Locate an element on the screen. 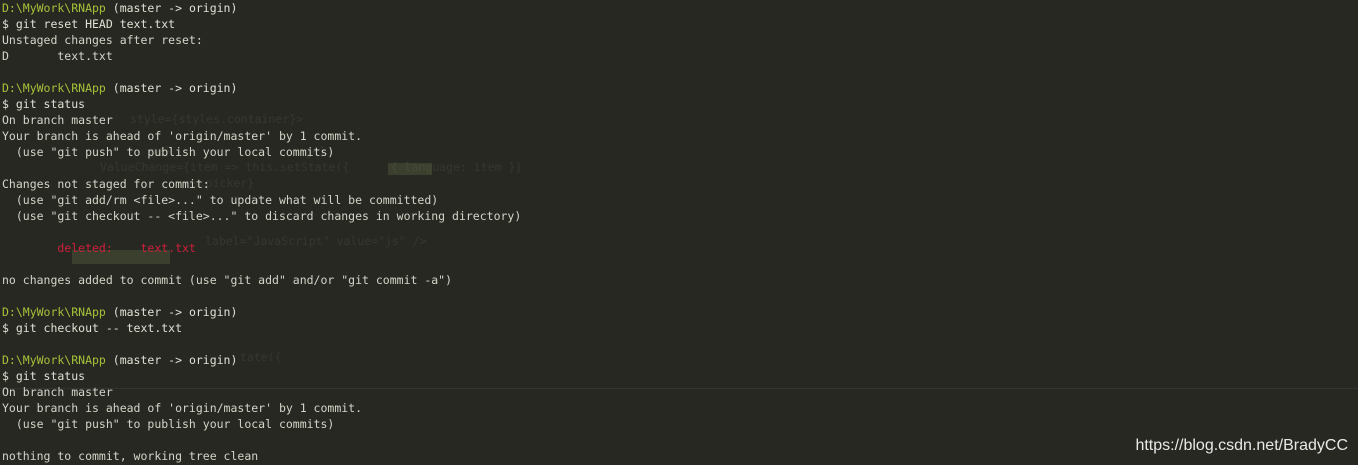 The width and height of the screenshot is (1358, 465). output-line: D text.txt is located at coordinates (261, 56).